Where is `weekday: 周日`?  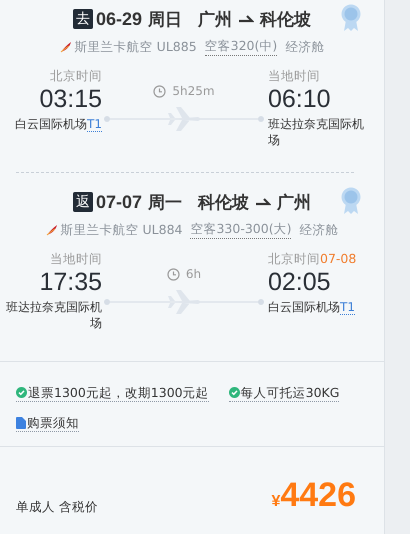
weekday: 周日 is located at coordinates (165, 19).